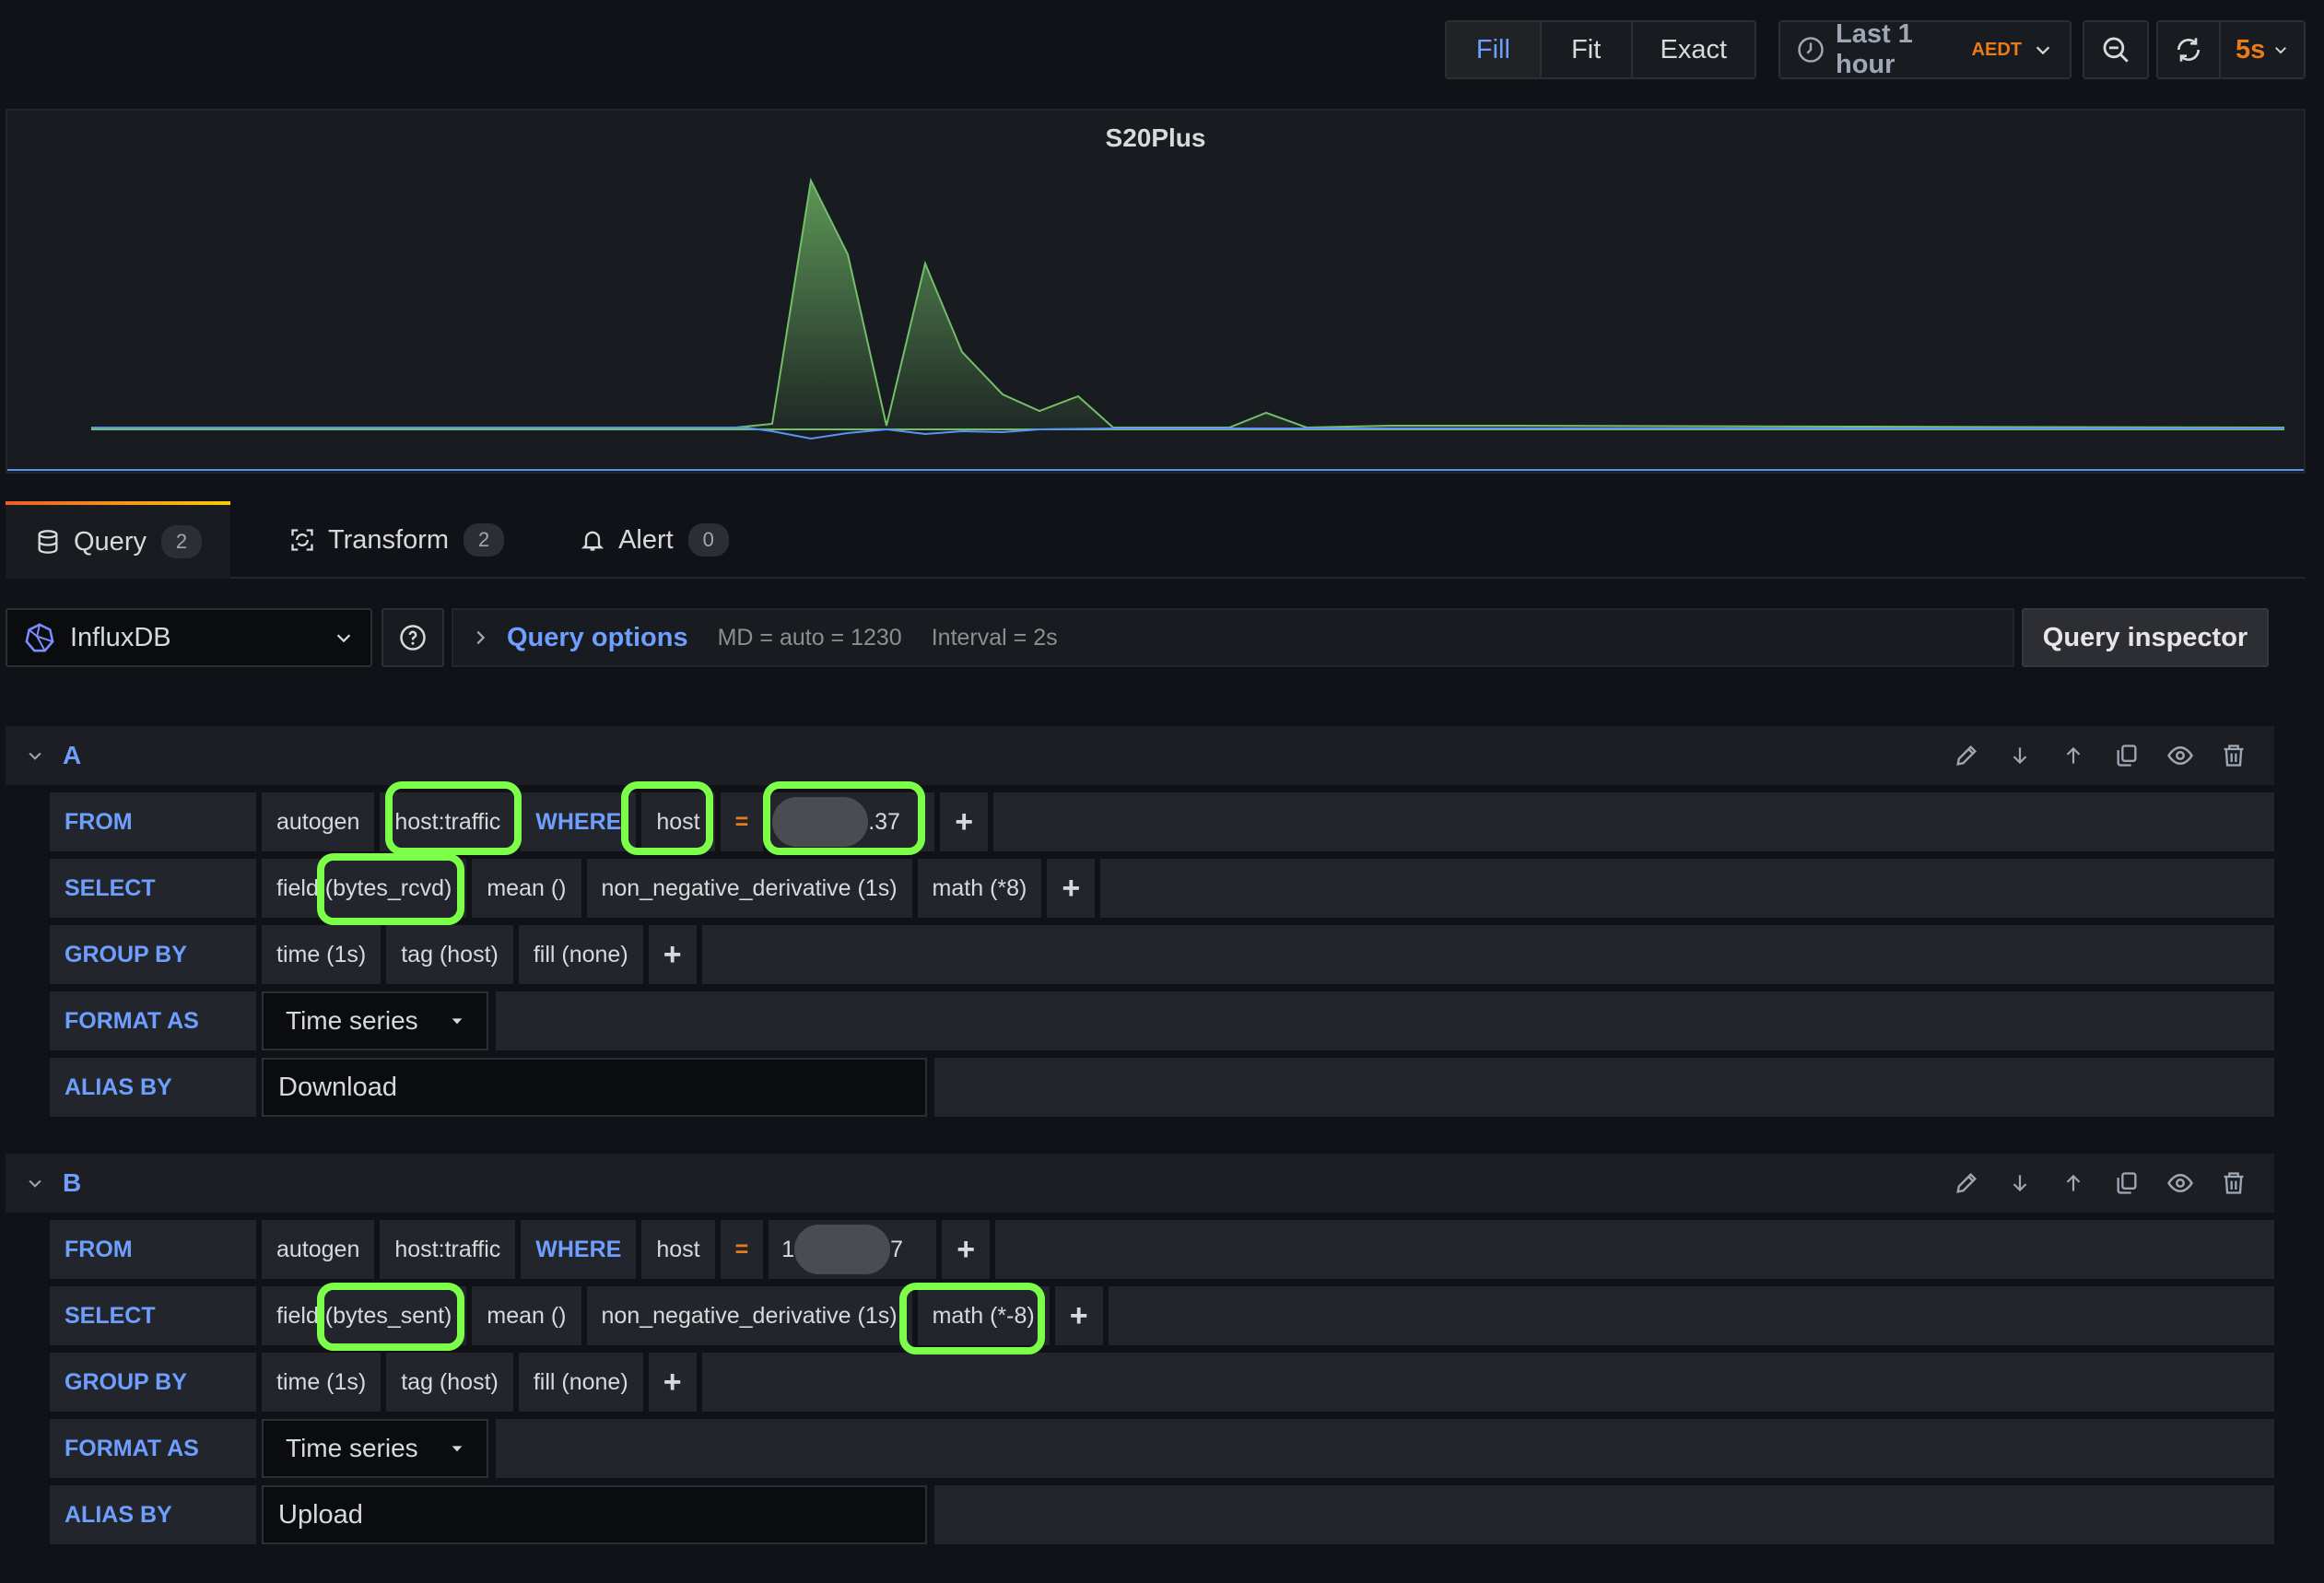 The width and height of the screenshot is (2324, 1583). Describe the element at coordinates (389, 539) in the screenshot. I see `tab-transform-label: Transform` at that location.